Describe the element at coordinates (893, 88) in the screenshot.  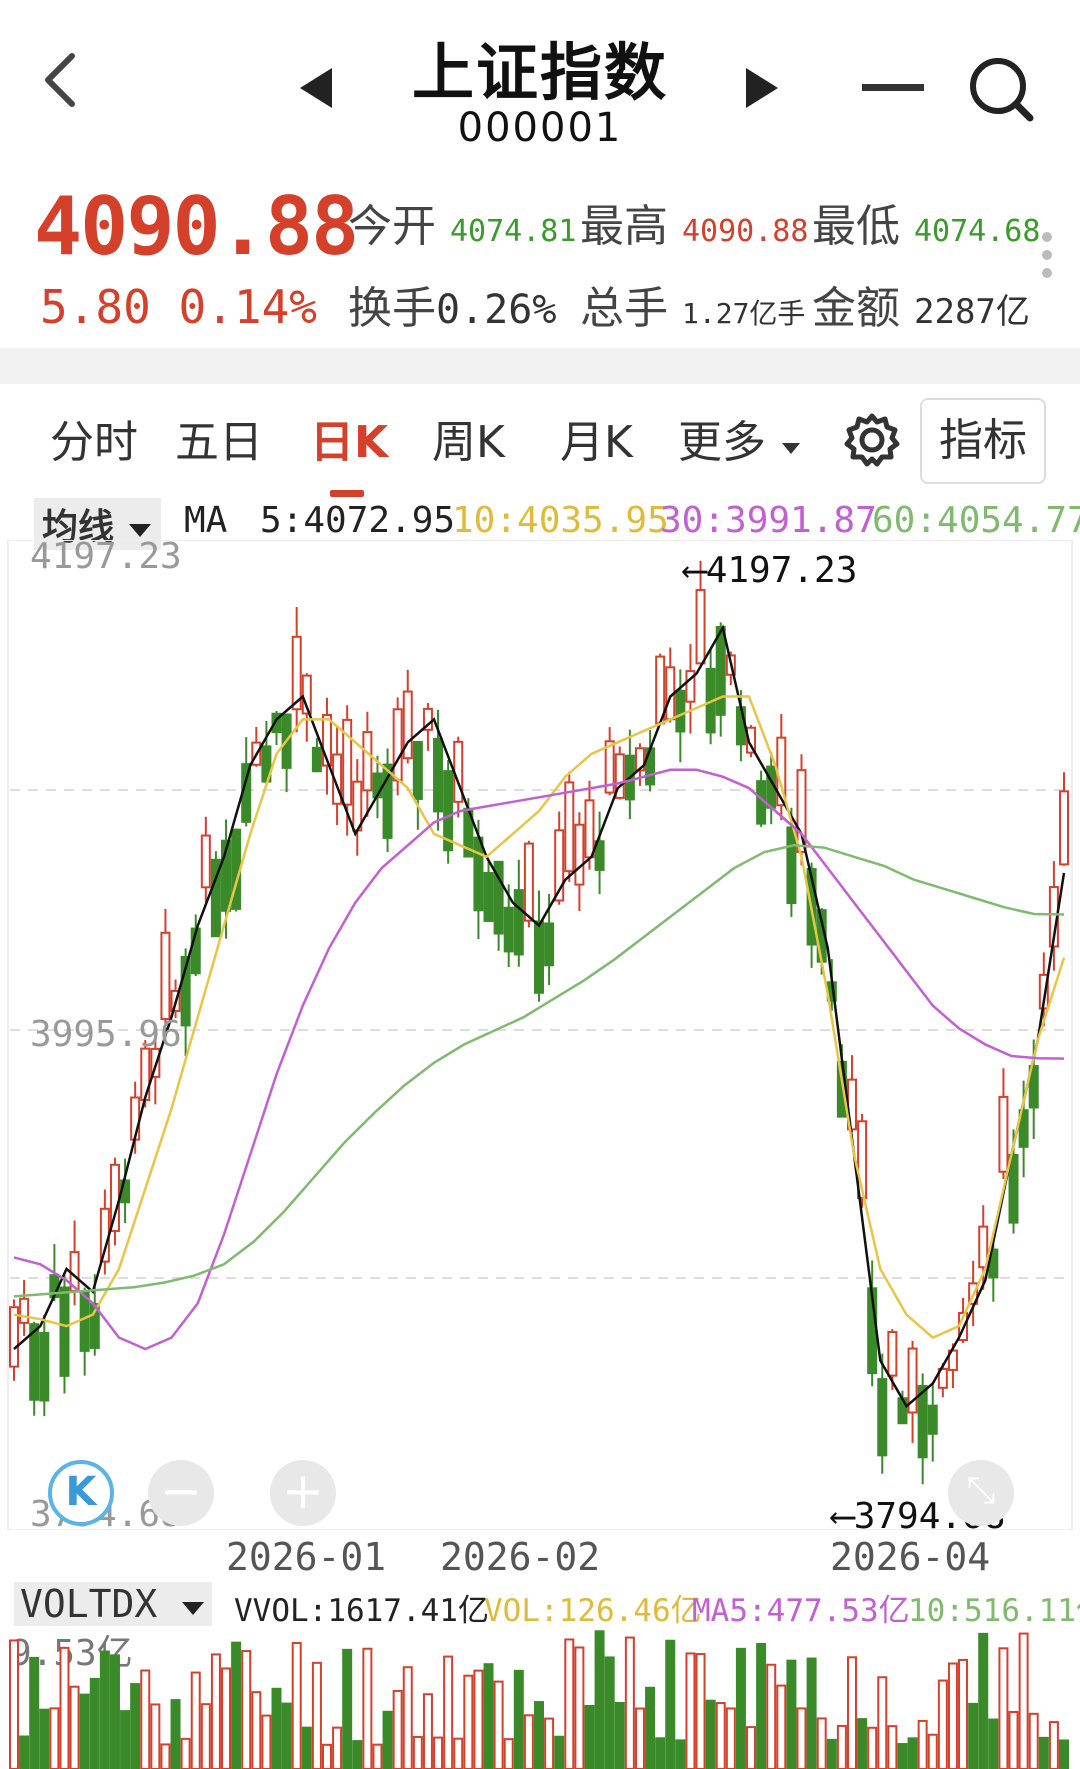
I see `minus-icon` at that location.